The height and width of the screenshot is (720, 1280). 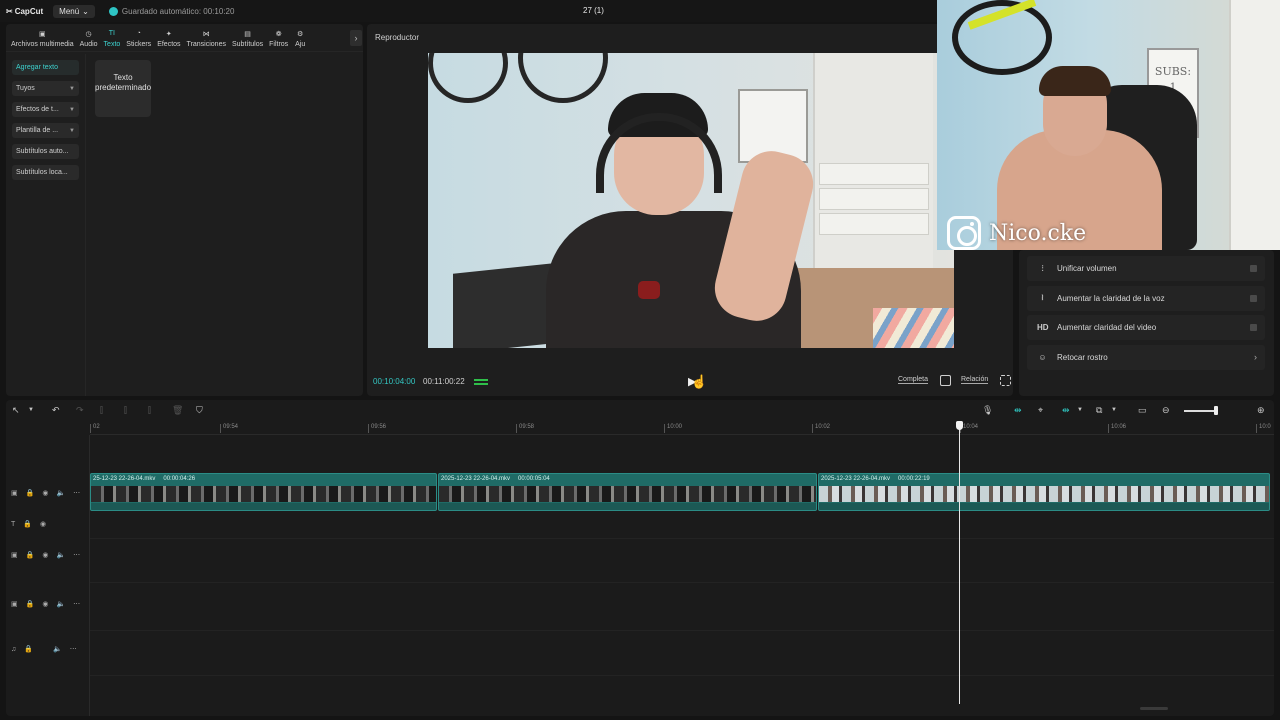 I want to click on tab-label: Filtros, so click(x=279, y=44).